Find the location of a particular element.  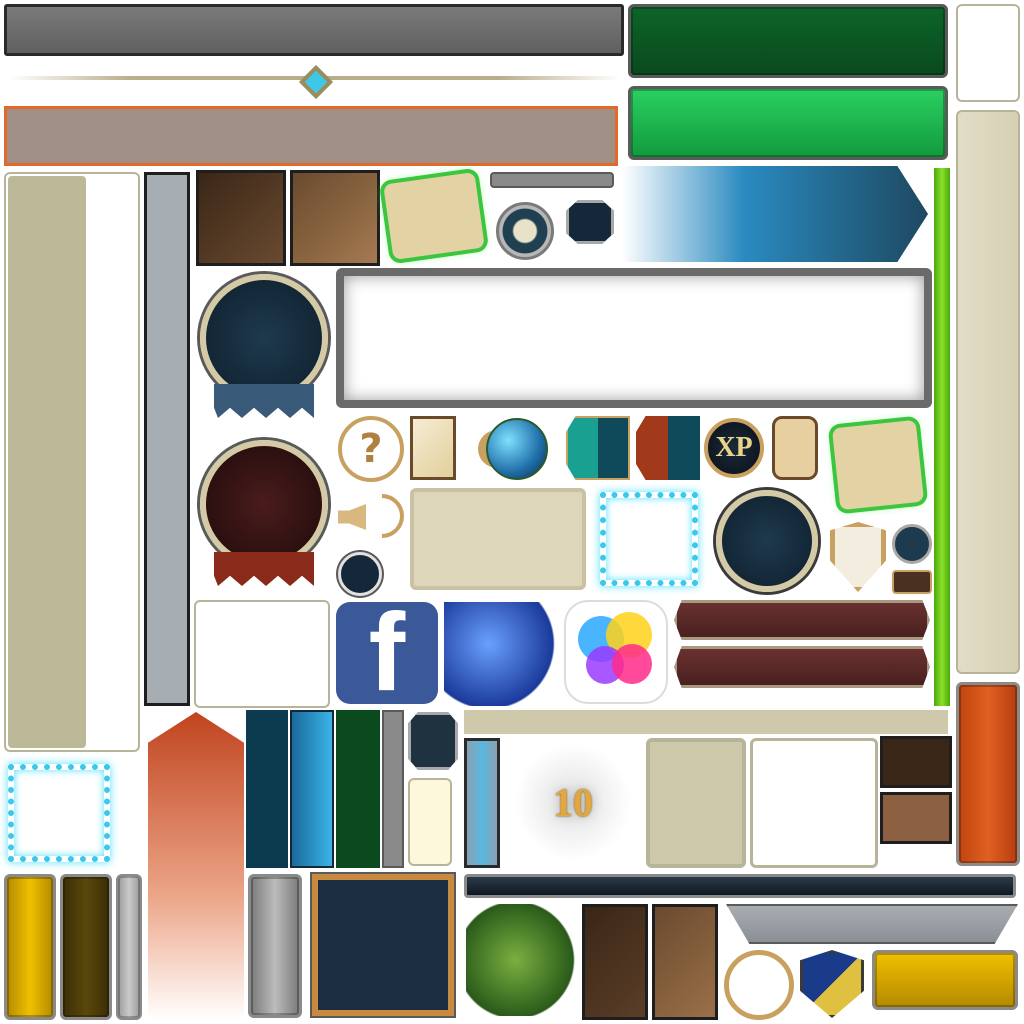

facebook-letter: f is located at coordinates (387, 652).